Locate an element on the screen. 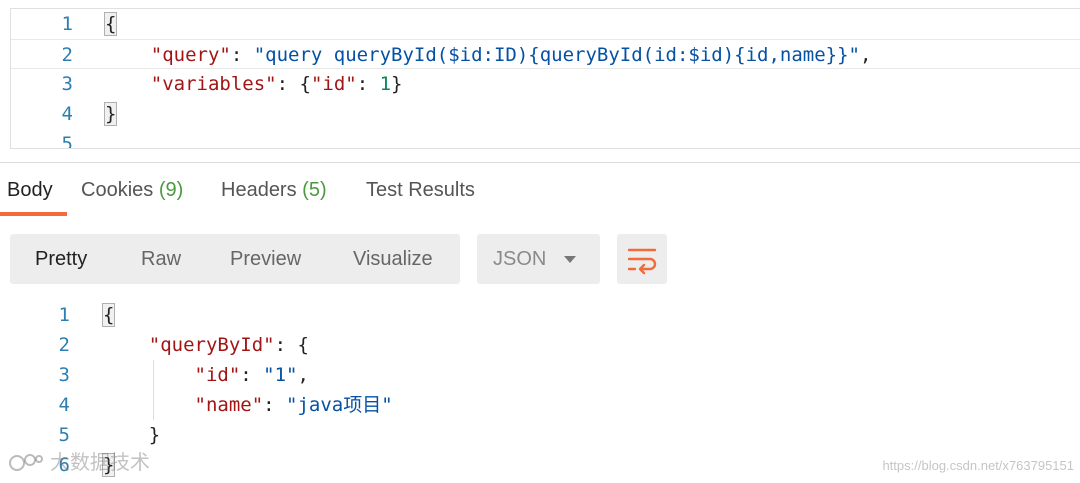 This screenshot has width=1080, height=483. code-token: "java项目" is located at coordinates (339, 405).